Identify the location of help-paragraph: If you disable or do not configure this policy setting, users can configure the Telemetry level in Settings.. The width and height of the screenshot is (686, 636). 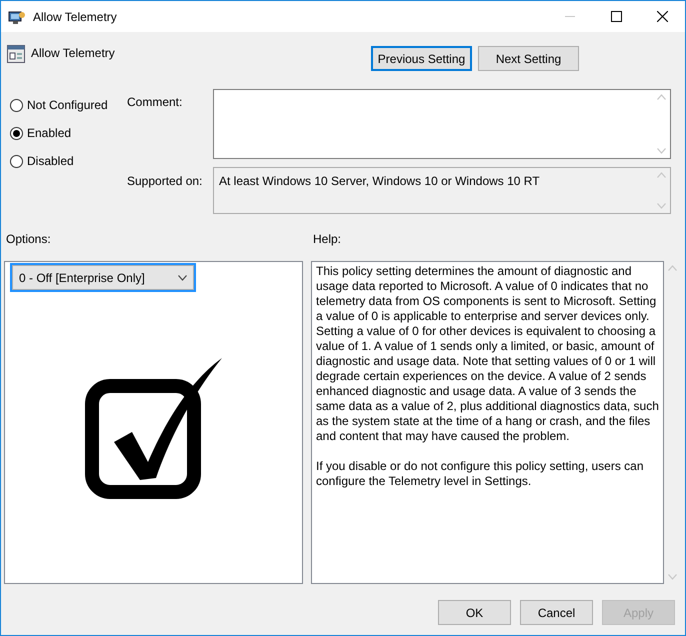
(480, 474).